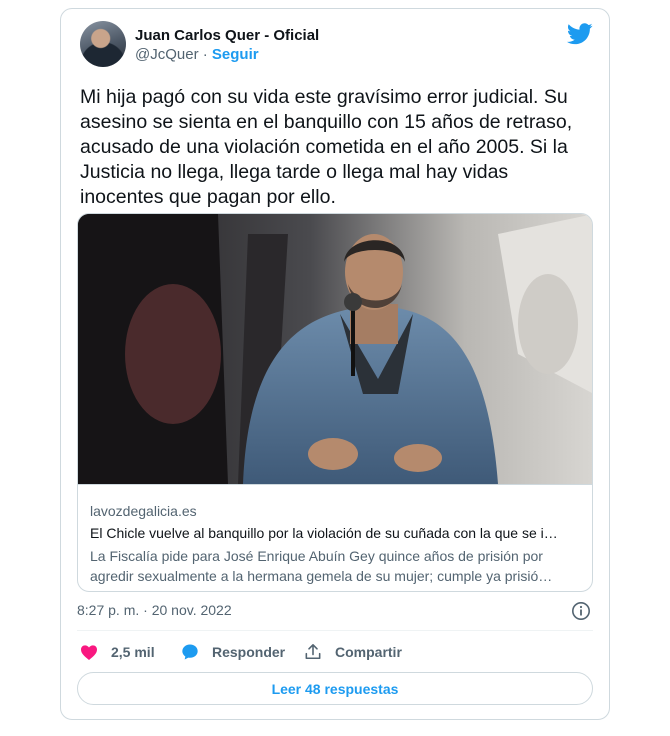 The width and height of the screenshot is (670, 736). I want to click on share-button: Compartir, so click(352, 652).